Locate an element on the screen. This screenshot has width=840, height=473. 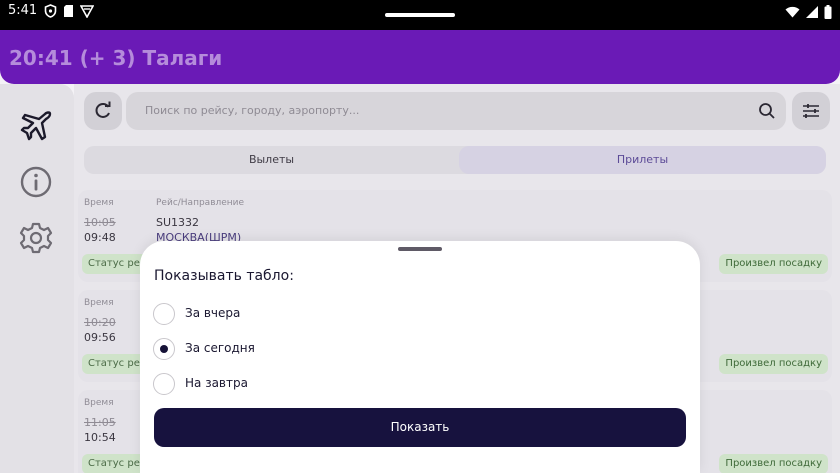
option-yesterday: За вчера is located at coordinates (302, 314).